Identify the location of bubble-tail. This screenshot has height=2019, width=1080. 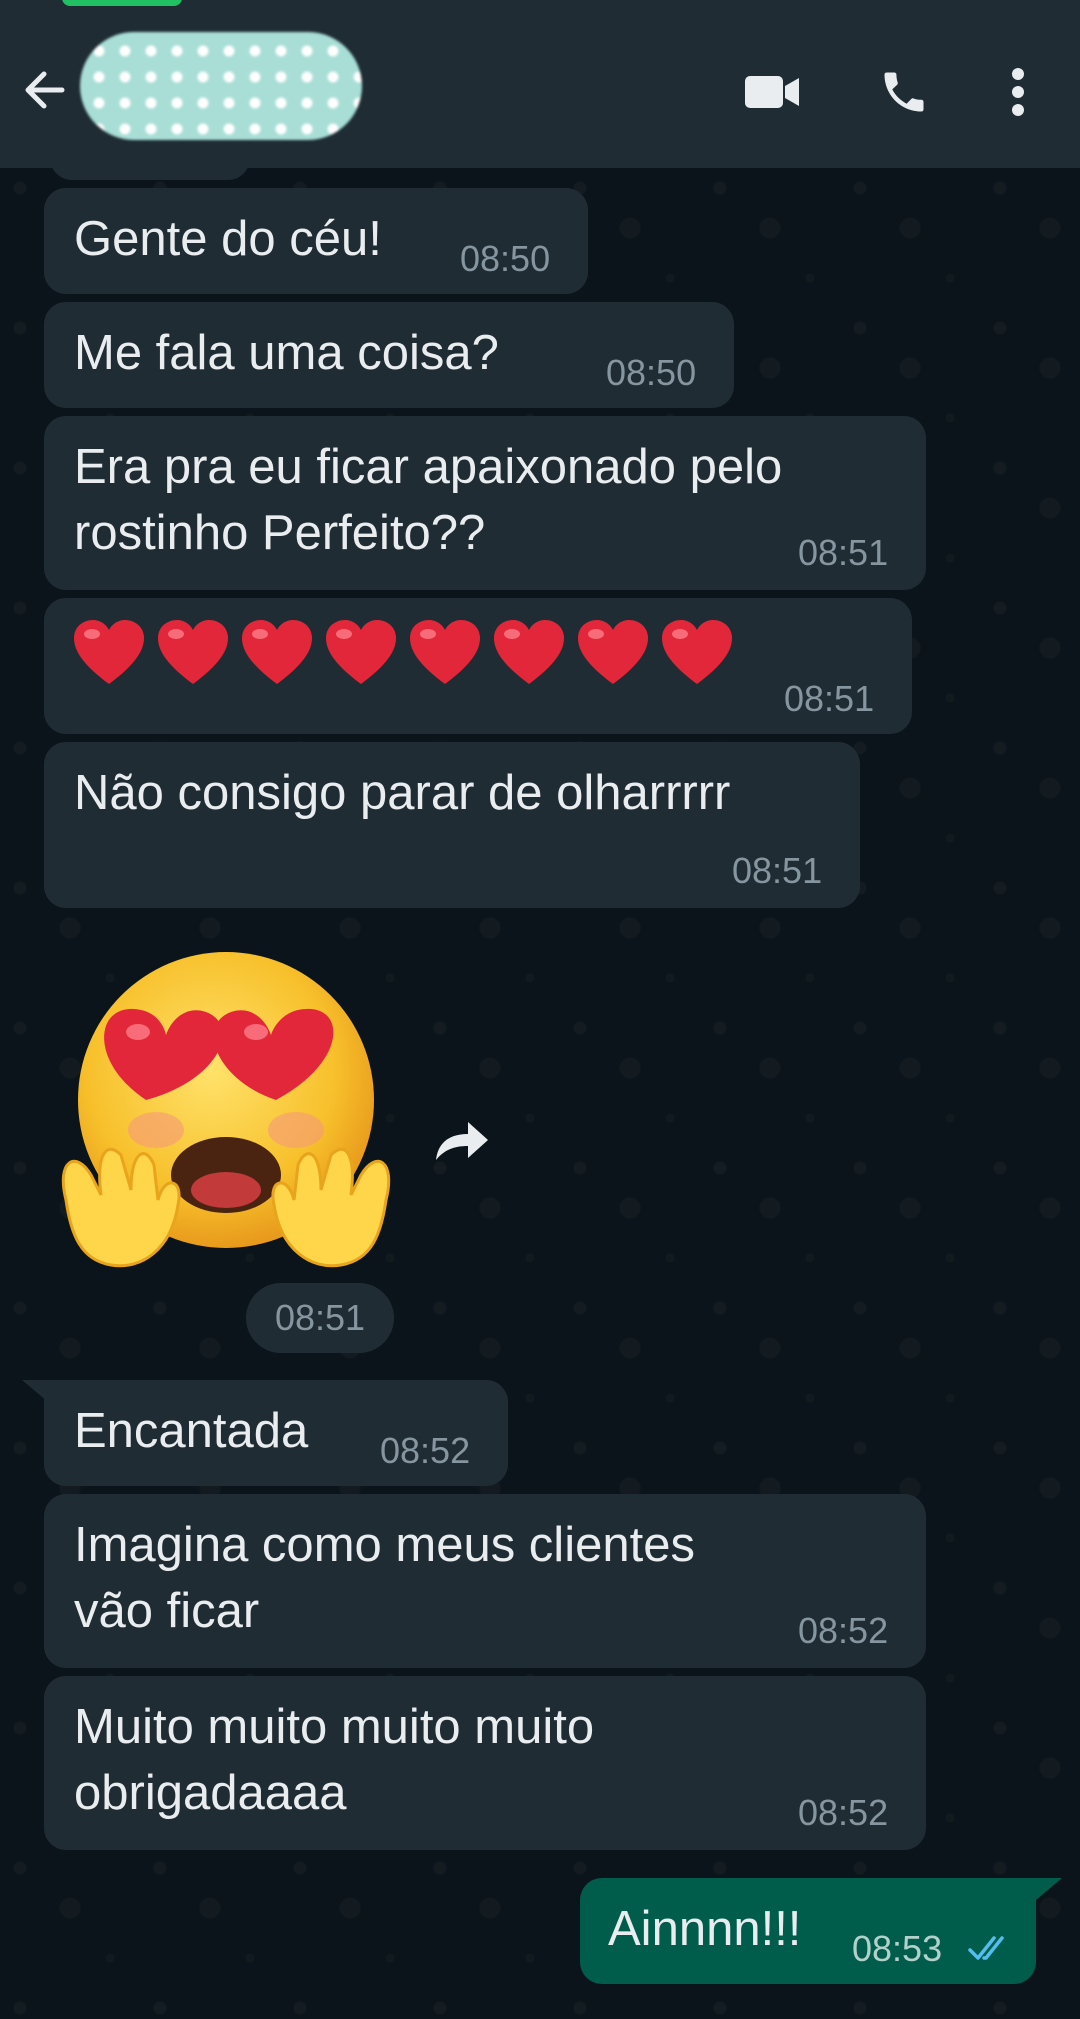
(1049, 1889).